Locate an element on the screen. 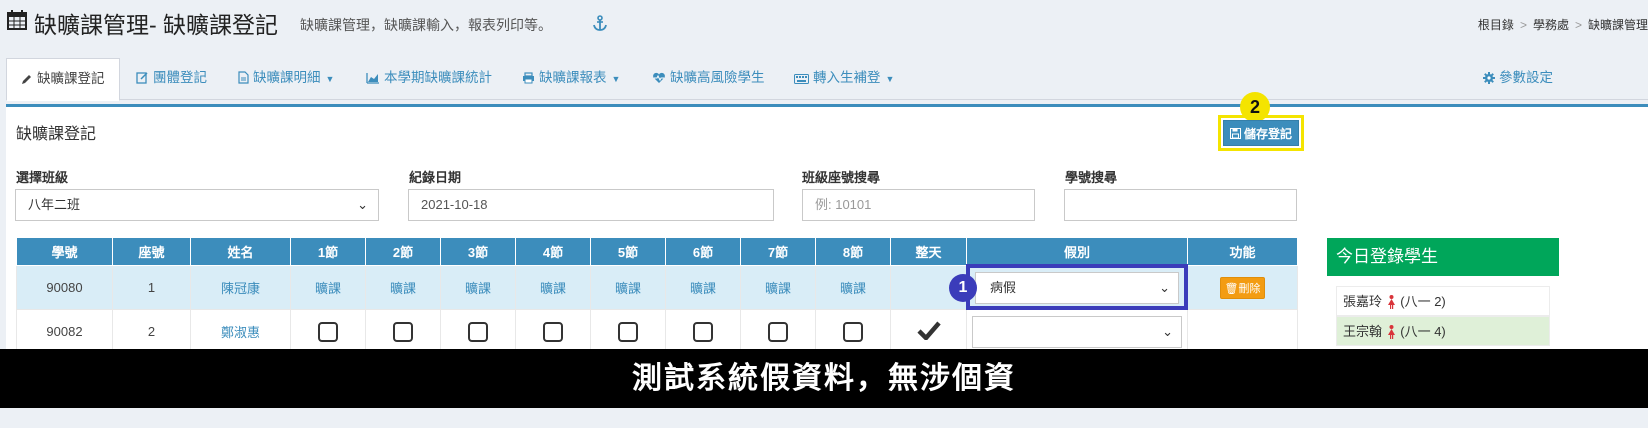  tab-absence-report: 缺曠課報表 ▼ is located at coordinates (571, 79).